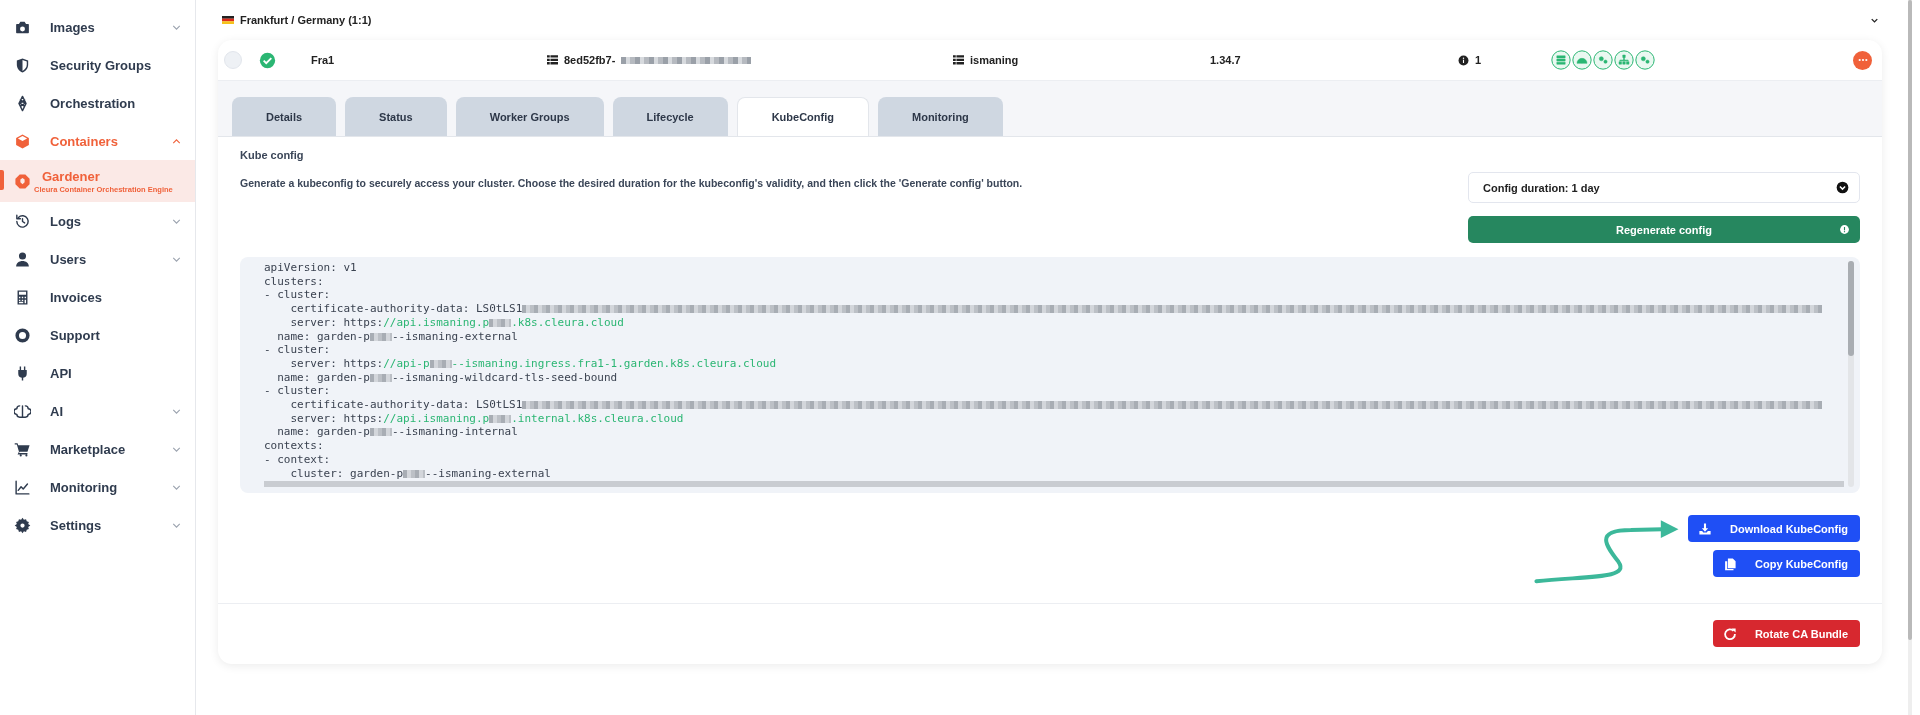  I want to click on notice-count: 1, so click(1478, 60).